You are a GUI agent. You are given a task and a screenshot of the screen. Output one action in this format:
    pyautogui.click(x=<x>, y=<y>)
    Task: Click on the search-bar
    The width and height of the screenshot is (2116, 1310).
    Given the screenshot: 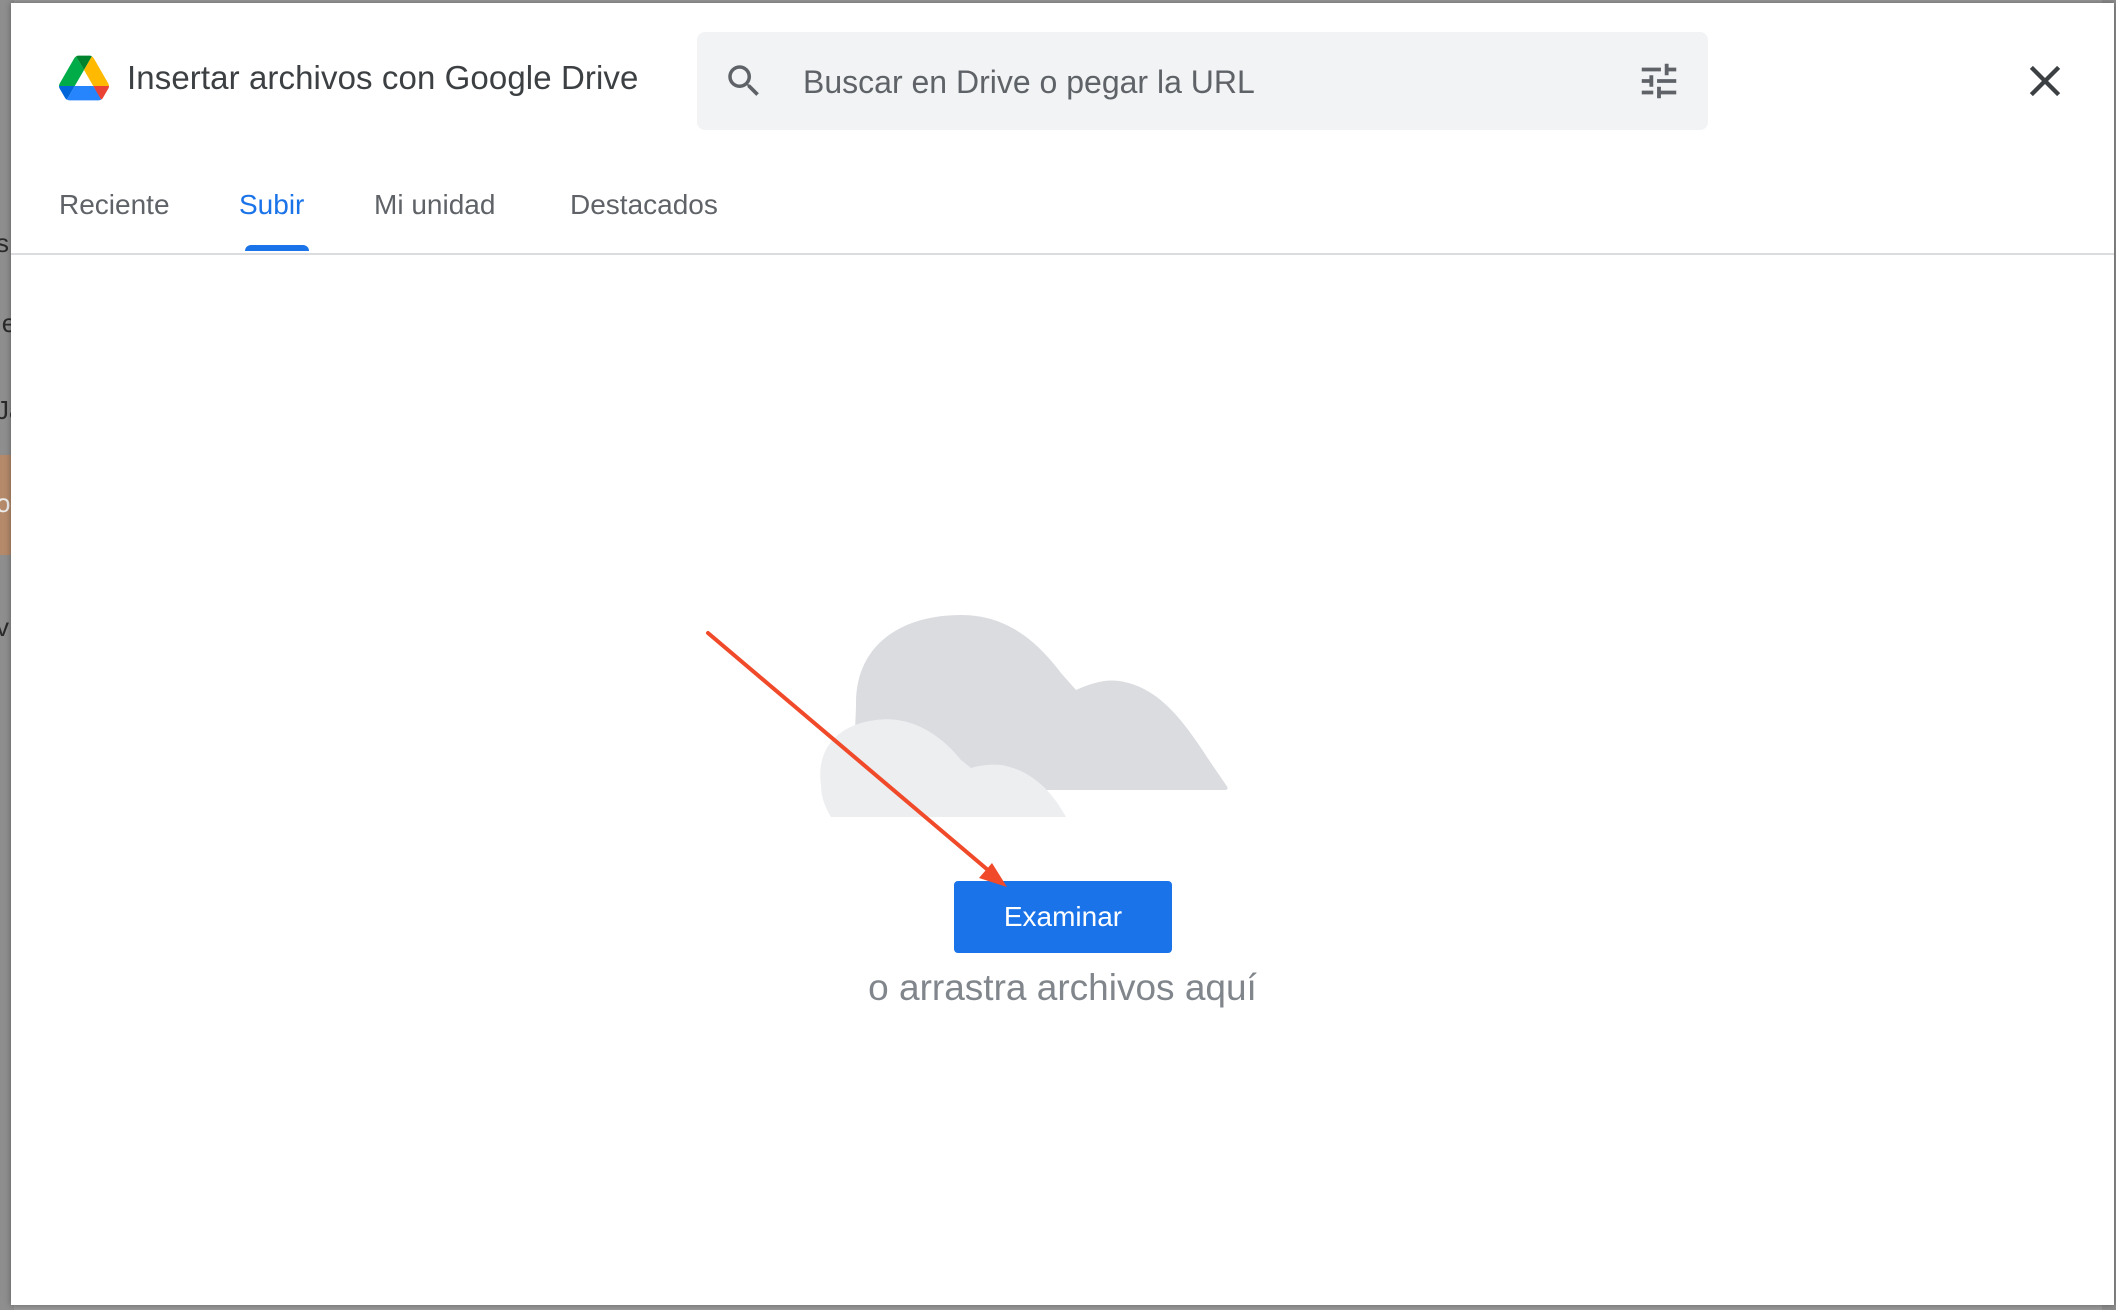 What is the action you would take?
    pyautogui.click(x=1202, y=81)
    